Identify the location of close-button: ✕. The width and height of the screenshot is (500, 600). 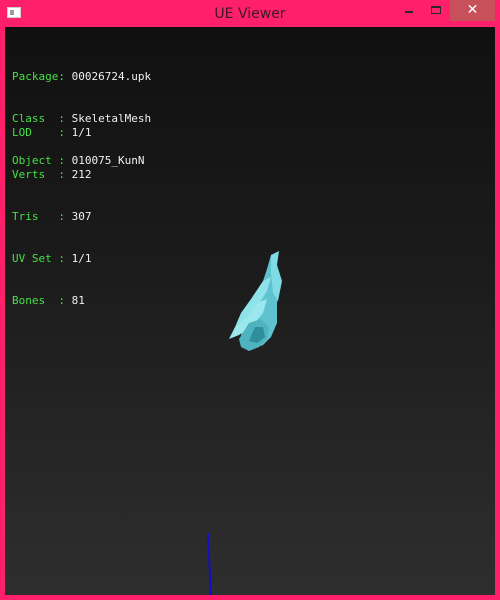
(472, 10).